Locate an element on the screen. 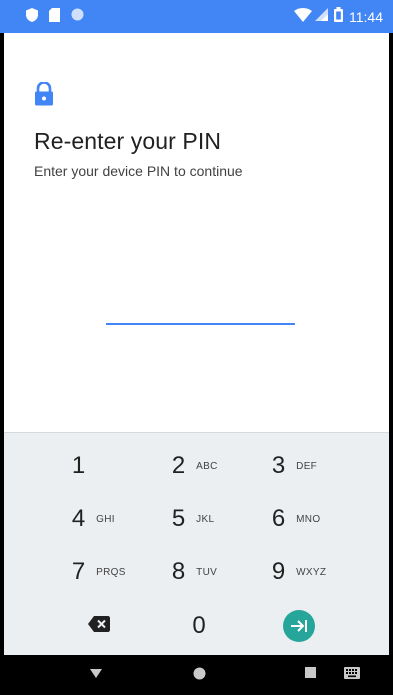 Image resolution: width=393 pixels, height=695 pixels. cell-signal-icon is located at coordinates (321, 17).